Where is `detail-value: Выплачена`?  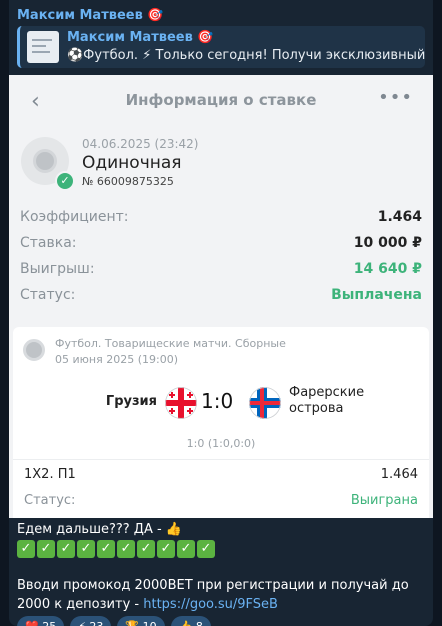
detail-value: Выплачена is located at coordinates (376, 295).